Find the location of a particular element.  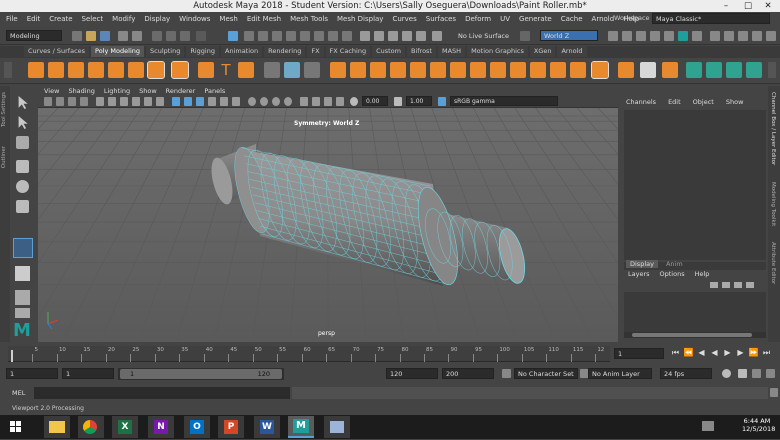

new-layer-selected-icon is located at coordinates (738, 285).